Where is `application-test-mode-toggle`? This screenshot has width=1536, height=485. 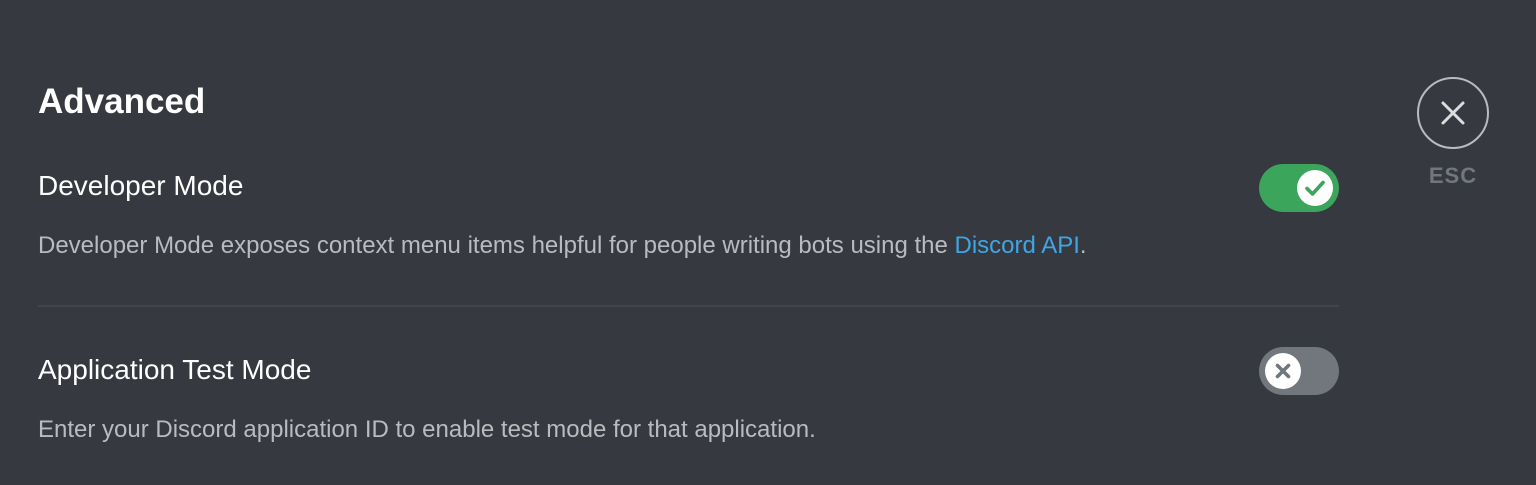
application-test-mode-toggle is located at coordinates (1299, 371).